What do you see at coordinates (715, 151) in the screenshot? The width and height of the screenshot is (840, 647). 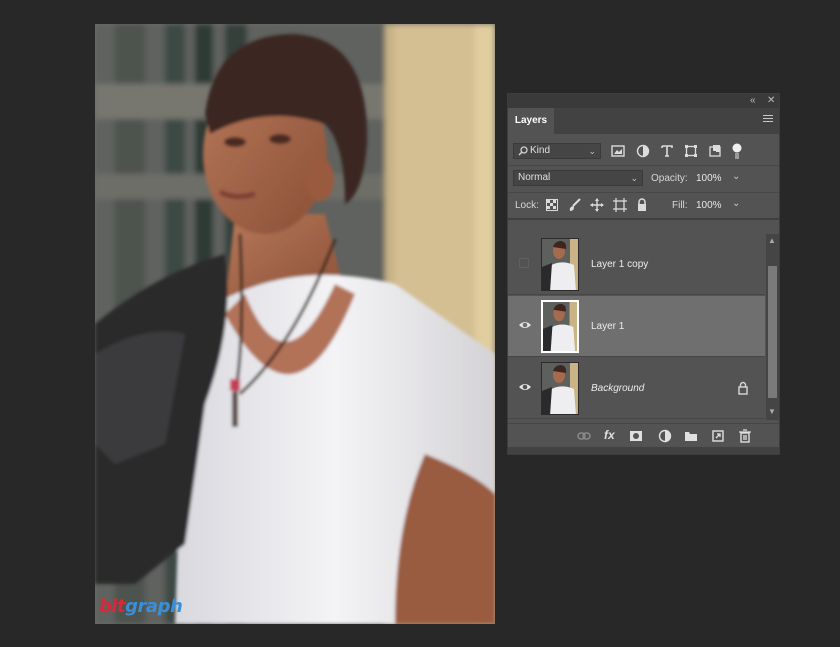 I see `smart-object-filter-icon` at bounding box center [715, 151].